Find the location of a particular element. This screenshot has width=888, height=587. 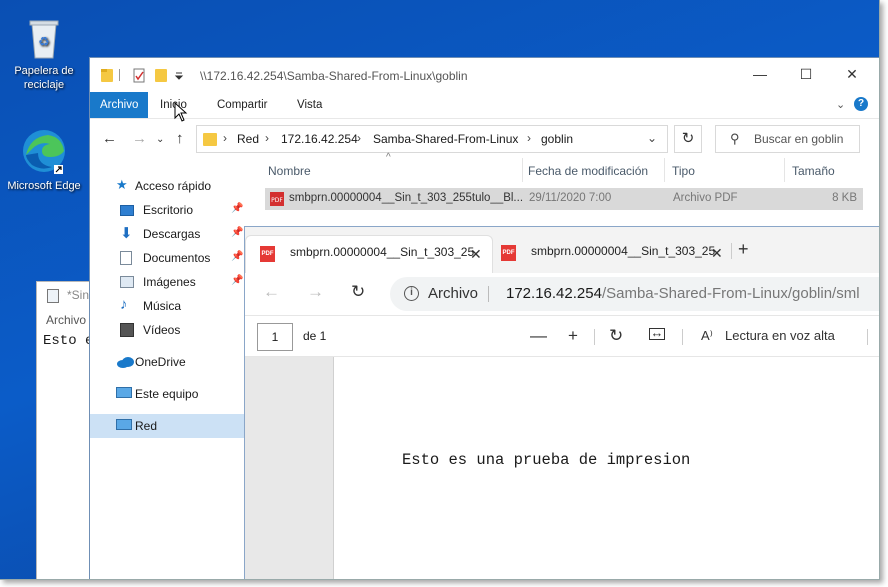

fit-page-icon: ↔ is located at coordinates (657, 333).